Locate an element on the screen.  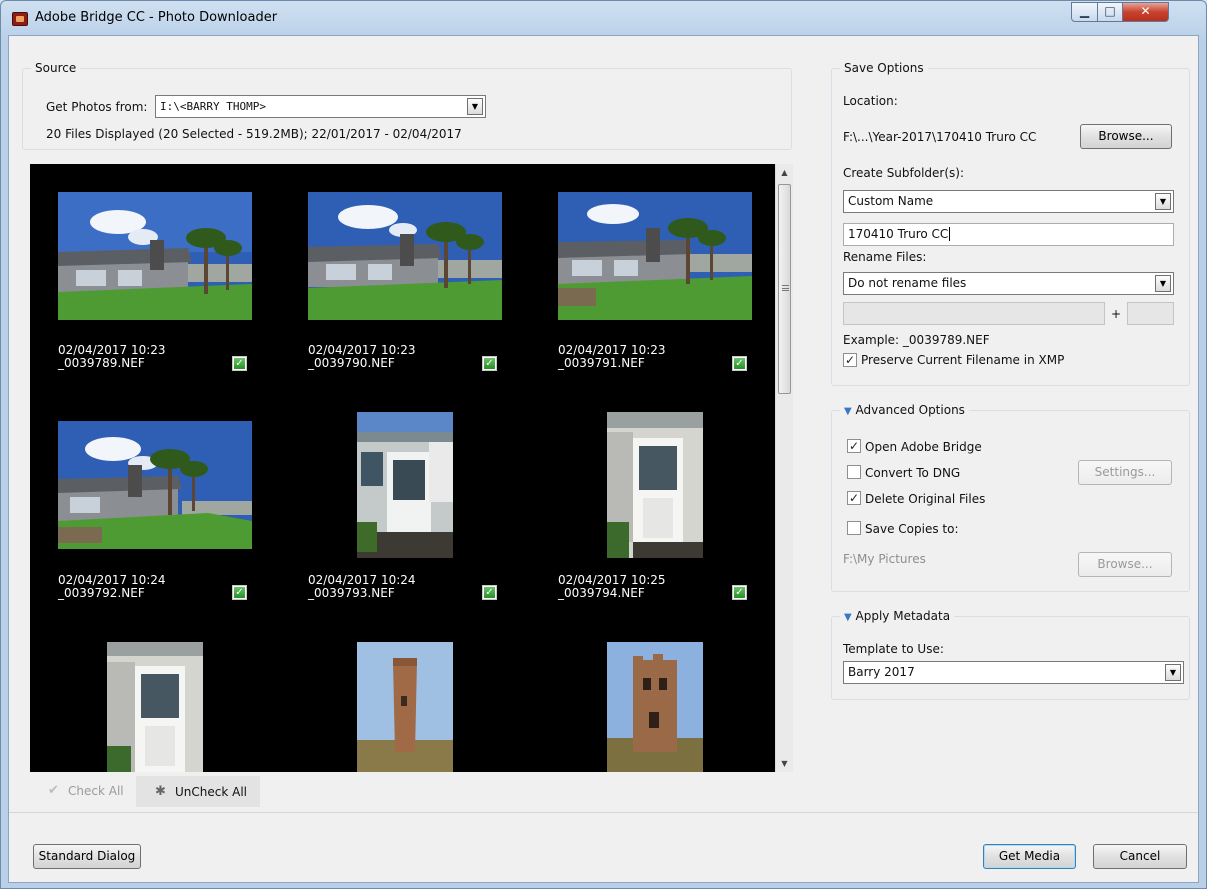
create-subfolders-select: Custom Name ▼ is located at coordinates (1008, 201).